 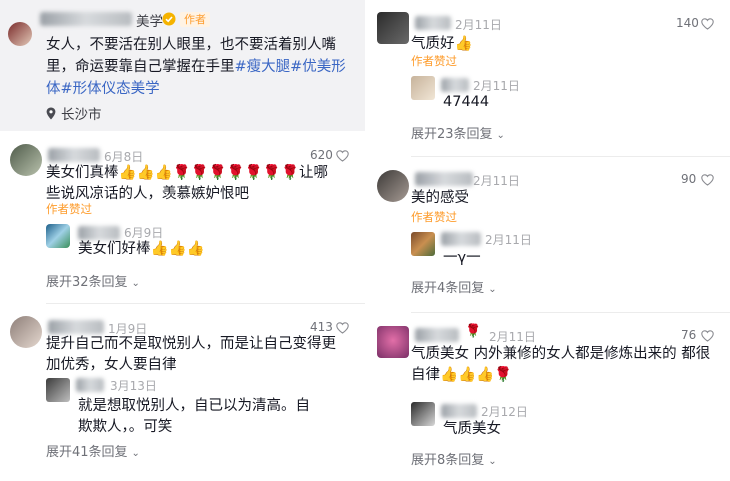 I want to click on reply-text: 一γ一, so click(x=462, y=258).